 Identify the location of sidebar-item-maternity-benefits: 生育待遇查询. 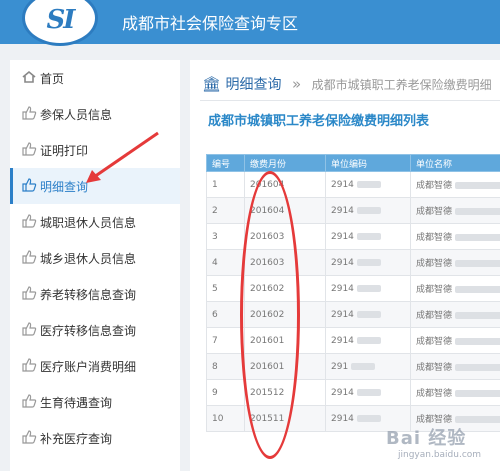
(95, 402).